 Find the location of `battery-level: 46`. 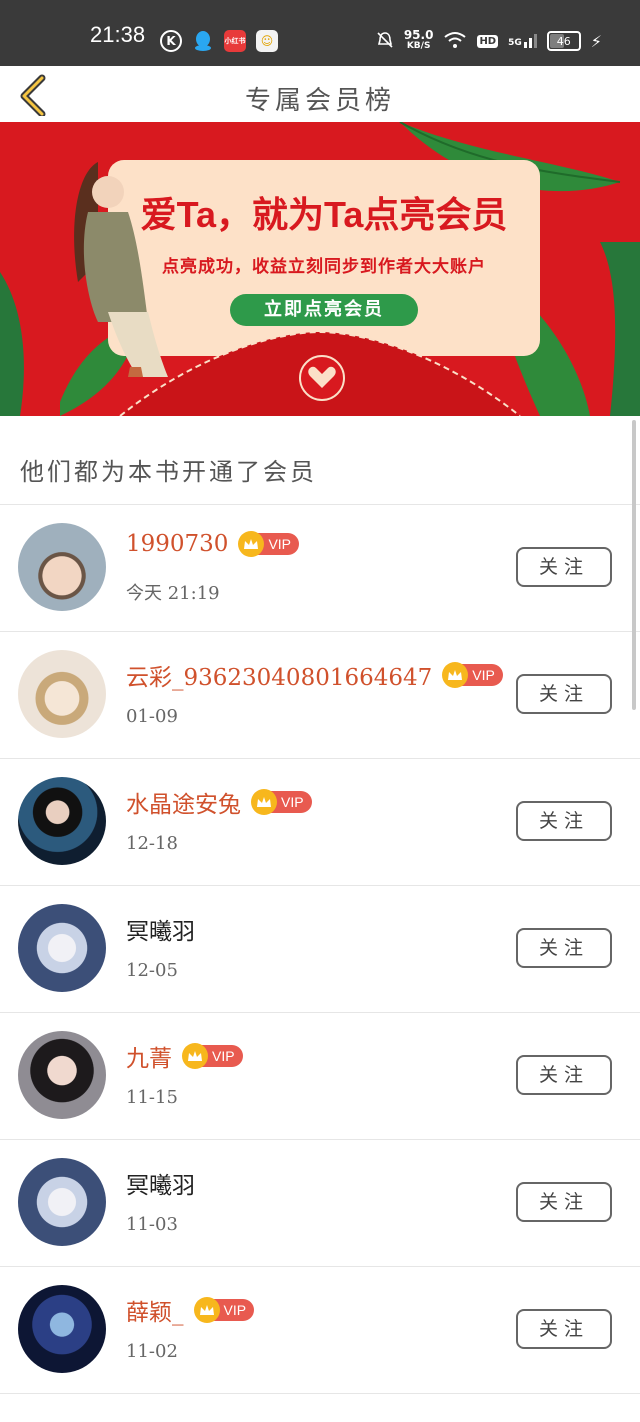

battery-level: 46 is located at coordinates (563, 41).